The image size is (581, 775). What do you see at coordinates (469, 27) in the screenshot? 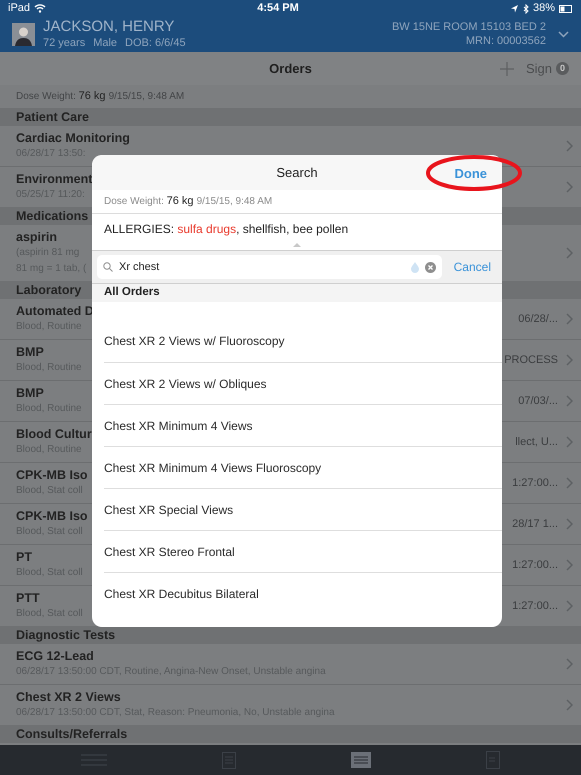
I see `patient-location: BW 15NE ROOM 15103 BED 2` at bounding box center [469, 27].